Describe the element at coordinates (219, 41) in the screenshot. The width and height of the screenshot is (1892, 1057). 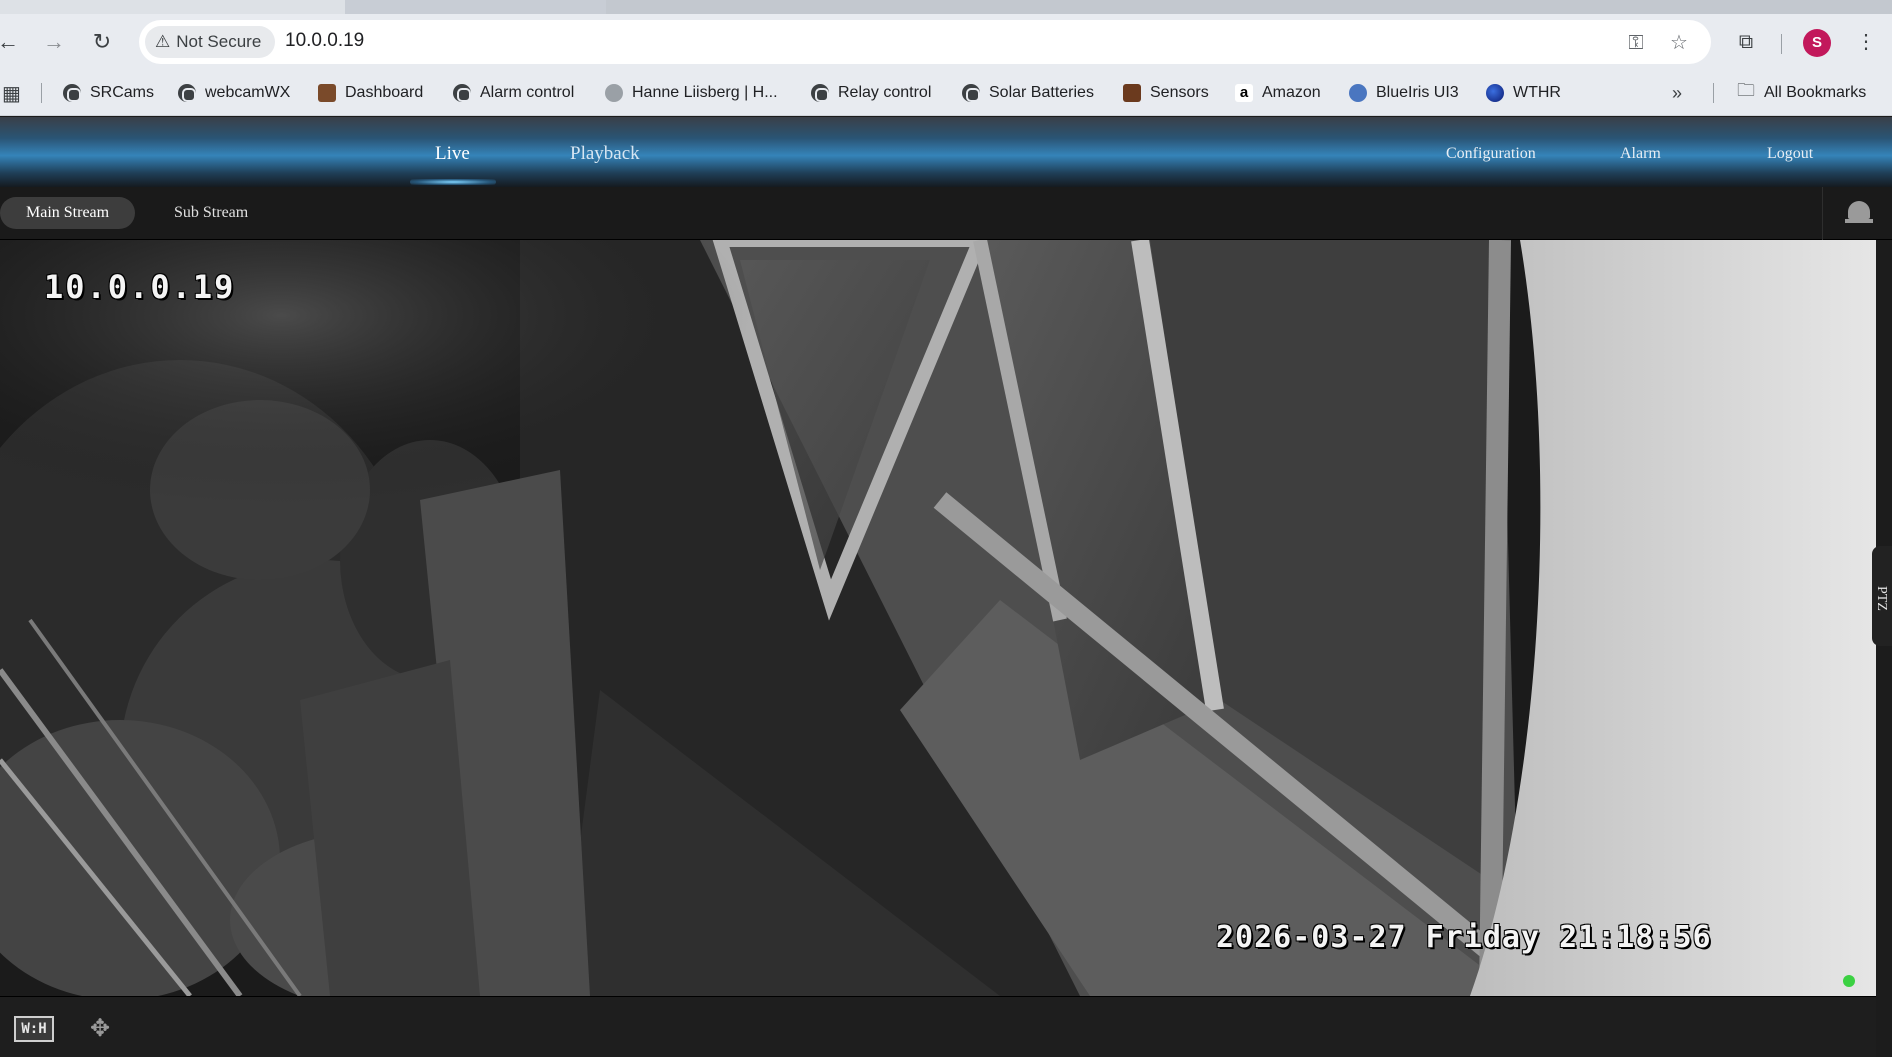
I see `security-label: Not Secure` at that location.